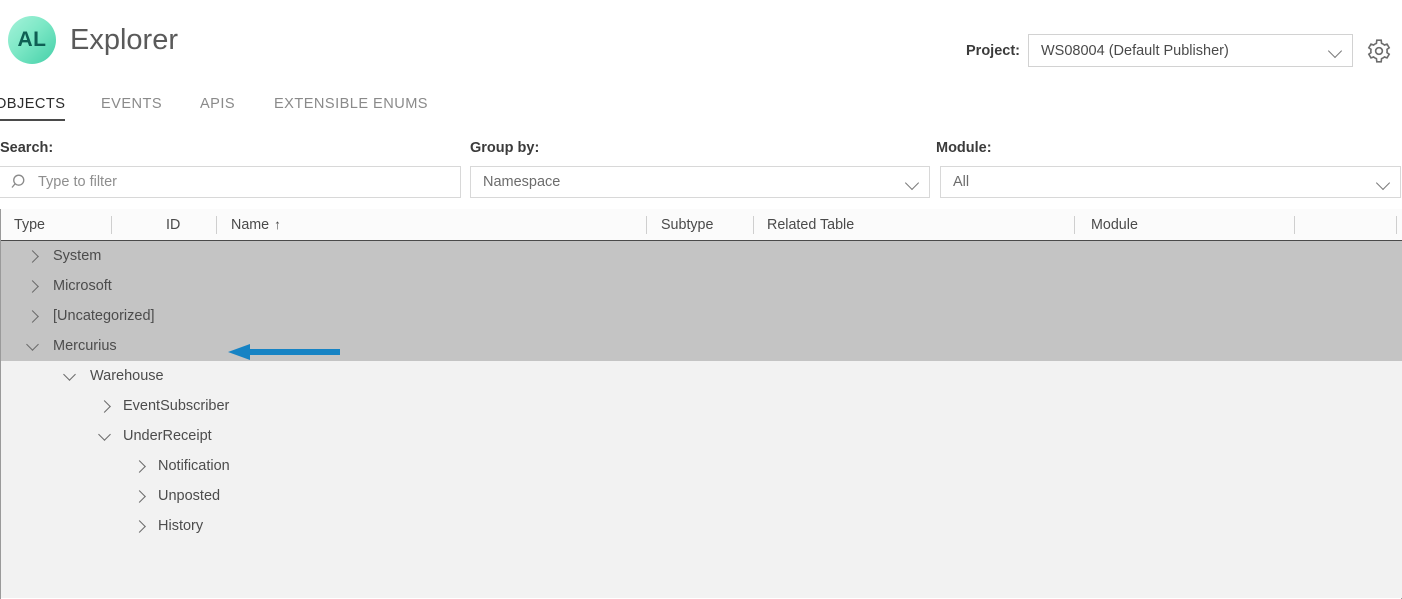 The height and width of the screenshot is (599, 1402). What do you see at coordinates (176, 406) in the screenshot?
I see `tree-row-label: EventSubscriber` at bounding box center [176, 406].